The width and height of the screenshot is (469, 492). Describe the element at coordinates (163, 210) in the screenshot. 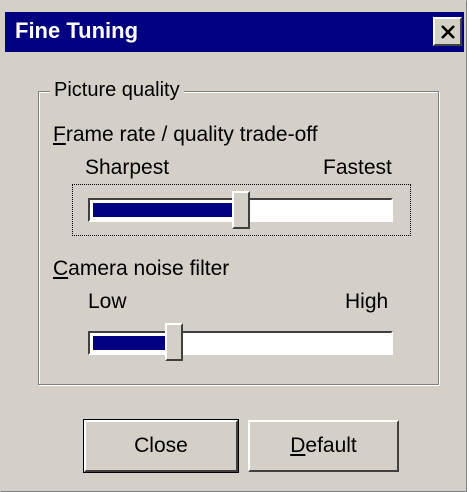

I see `frame-rate-slider-fill` at that location.